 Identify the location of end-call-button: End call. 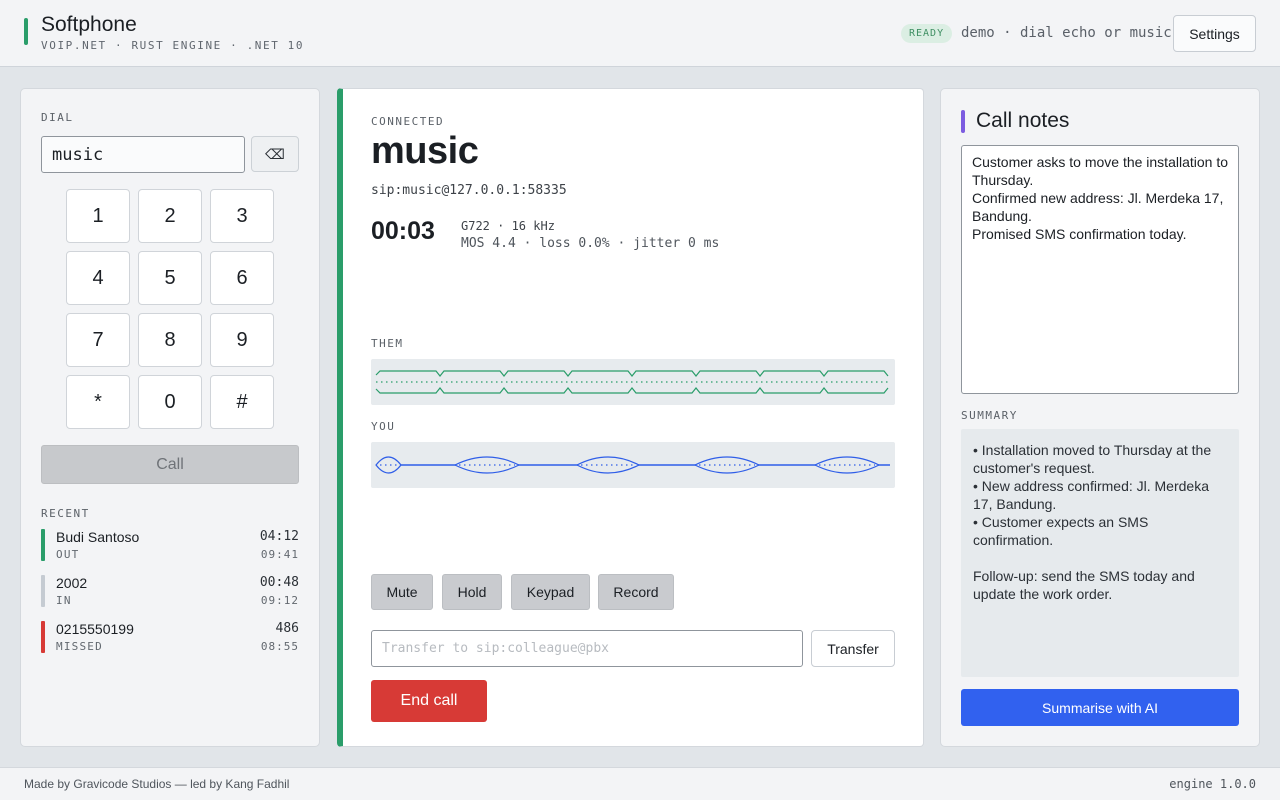
(429, 701).